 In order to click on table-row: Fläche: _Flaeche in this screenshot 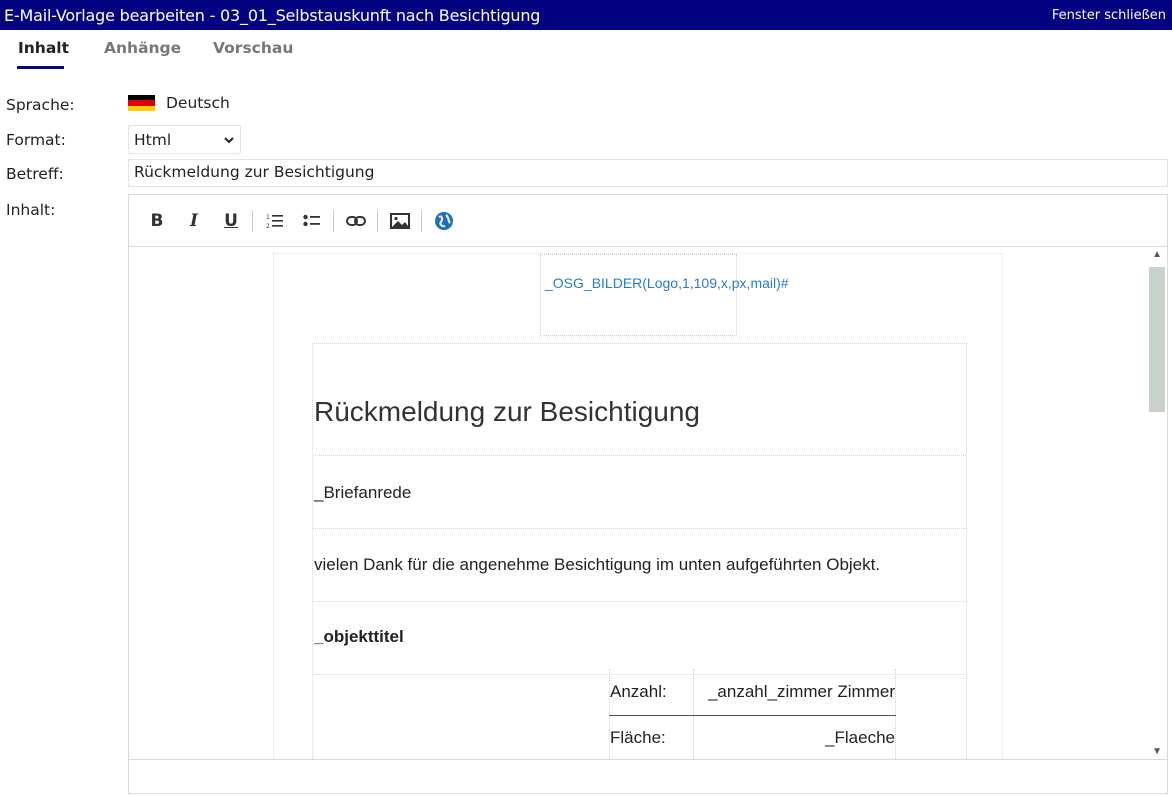, I will do `click(752, 737)`.